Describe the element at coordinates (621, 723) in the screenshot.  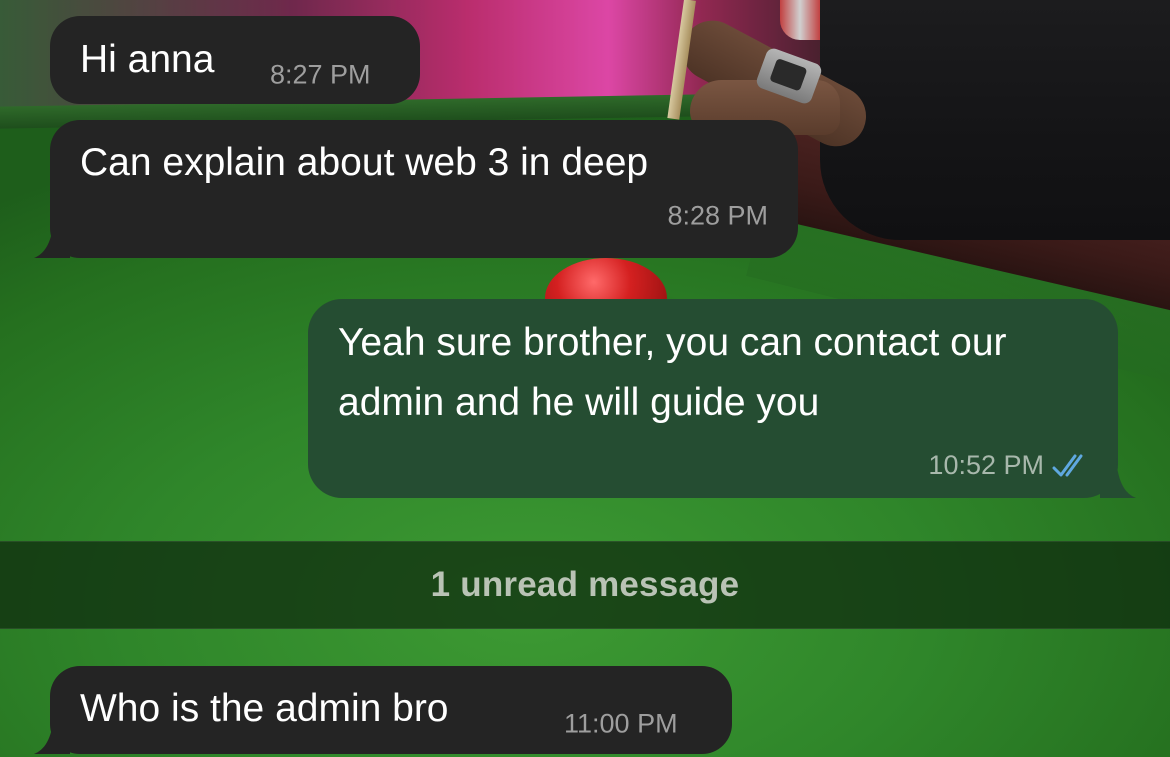
I see `message-timestamp: 11:00 PM` at that location.